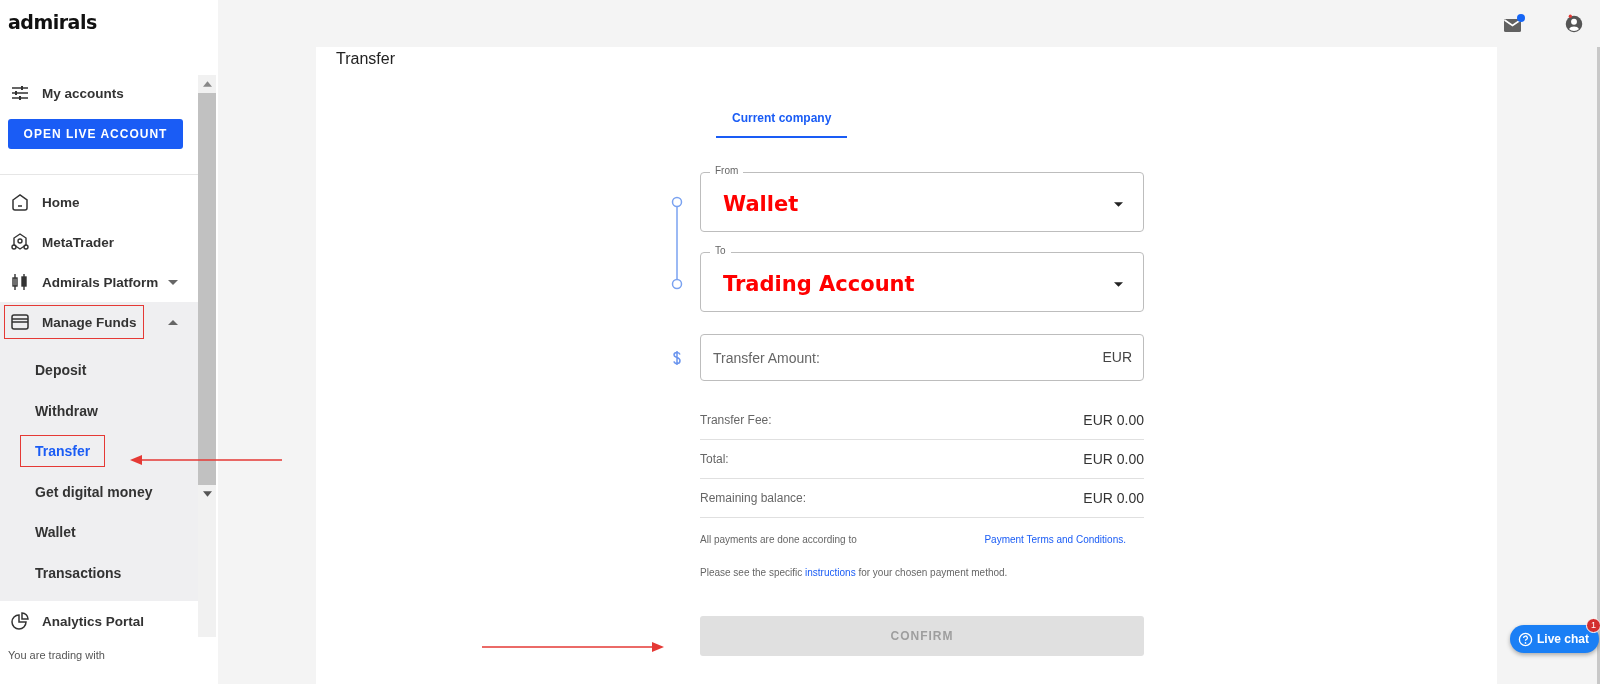  I want to click on scroll-up-icon, so click(207, 84).